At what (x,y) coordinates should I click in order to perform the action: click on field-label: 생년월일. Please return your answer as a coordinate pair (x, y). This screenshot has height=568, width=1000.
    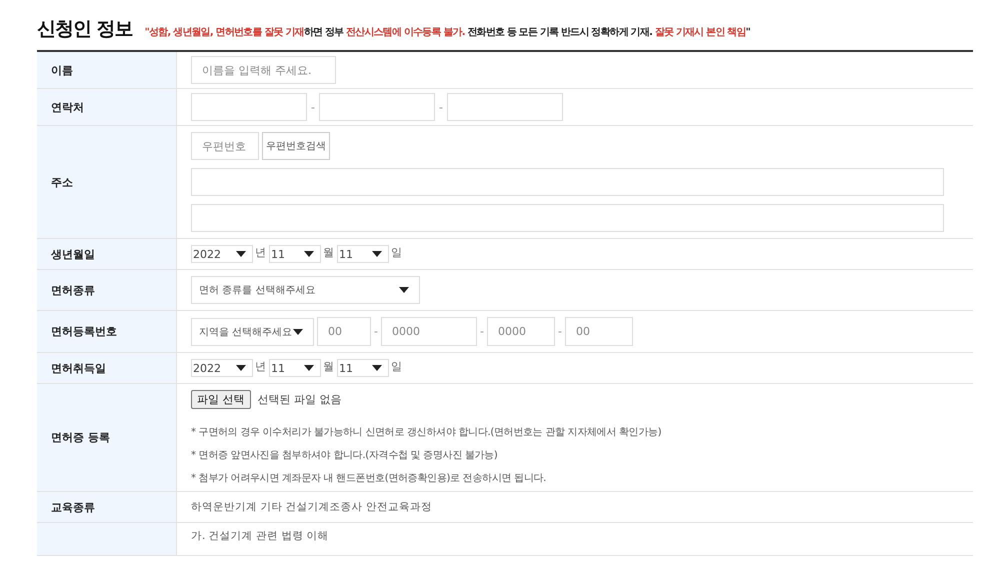
    Looking at the image, I should click on (73, 254).